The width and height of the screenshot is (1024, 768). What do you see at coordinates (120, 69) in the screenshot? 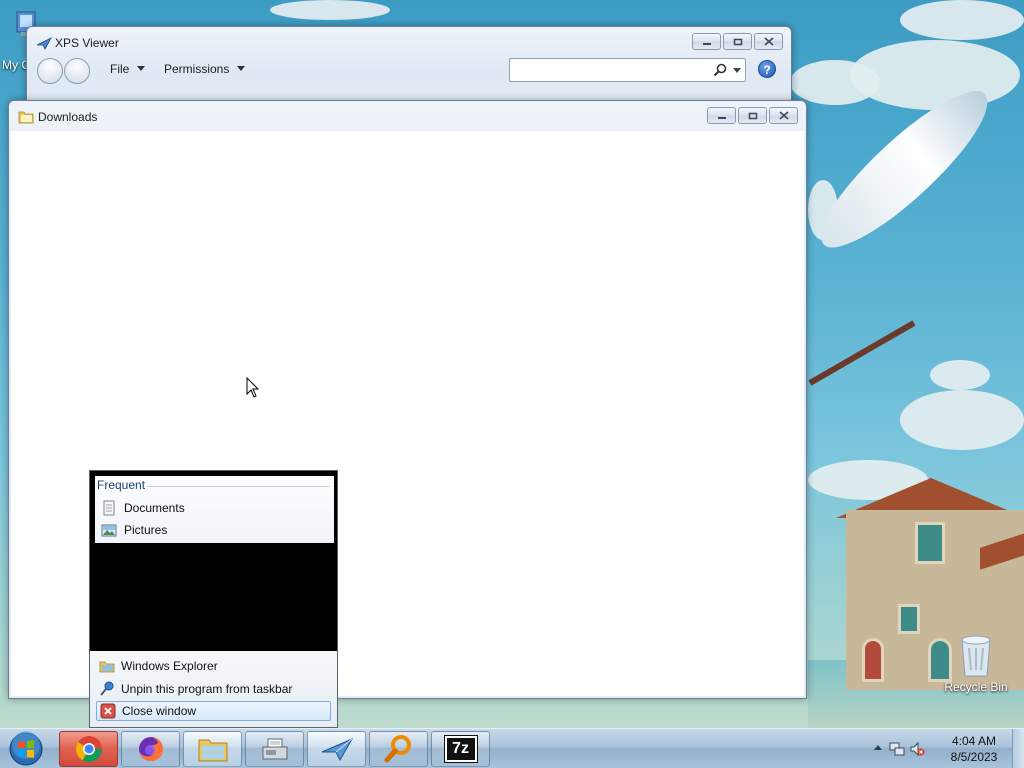
I see `menu-file-label: File` at bounding box center [120, 69].